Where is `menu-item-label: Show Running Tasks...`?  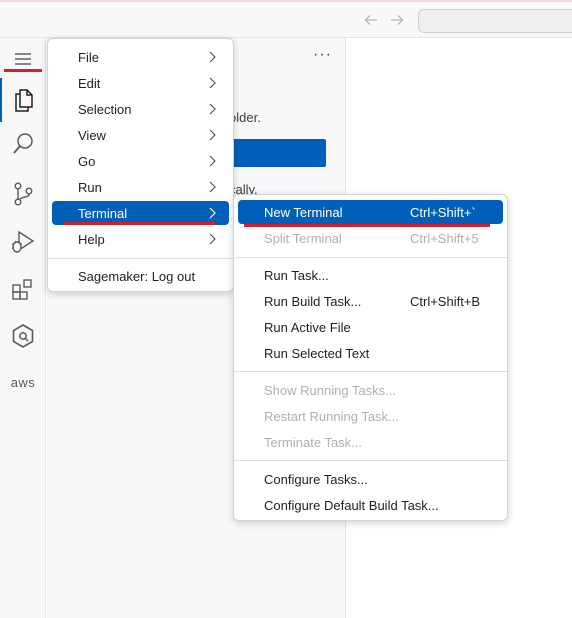
menu-item-label: Show Running Tasks... is located at coordinates (330, 390).